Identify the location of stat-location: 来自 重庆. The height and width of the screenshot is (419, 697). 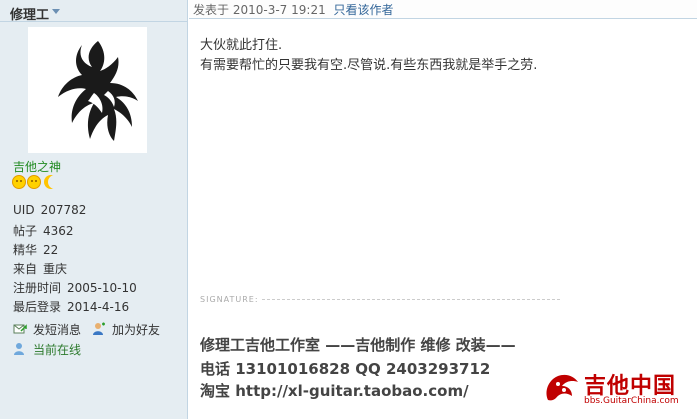
(40, 268).